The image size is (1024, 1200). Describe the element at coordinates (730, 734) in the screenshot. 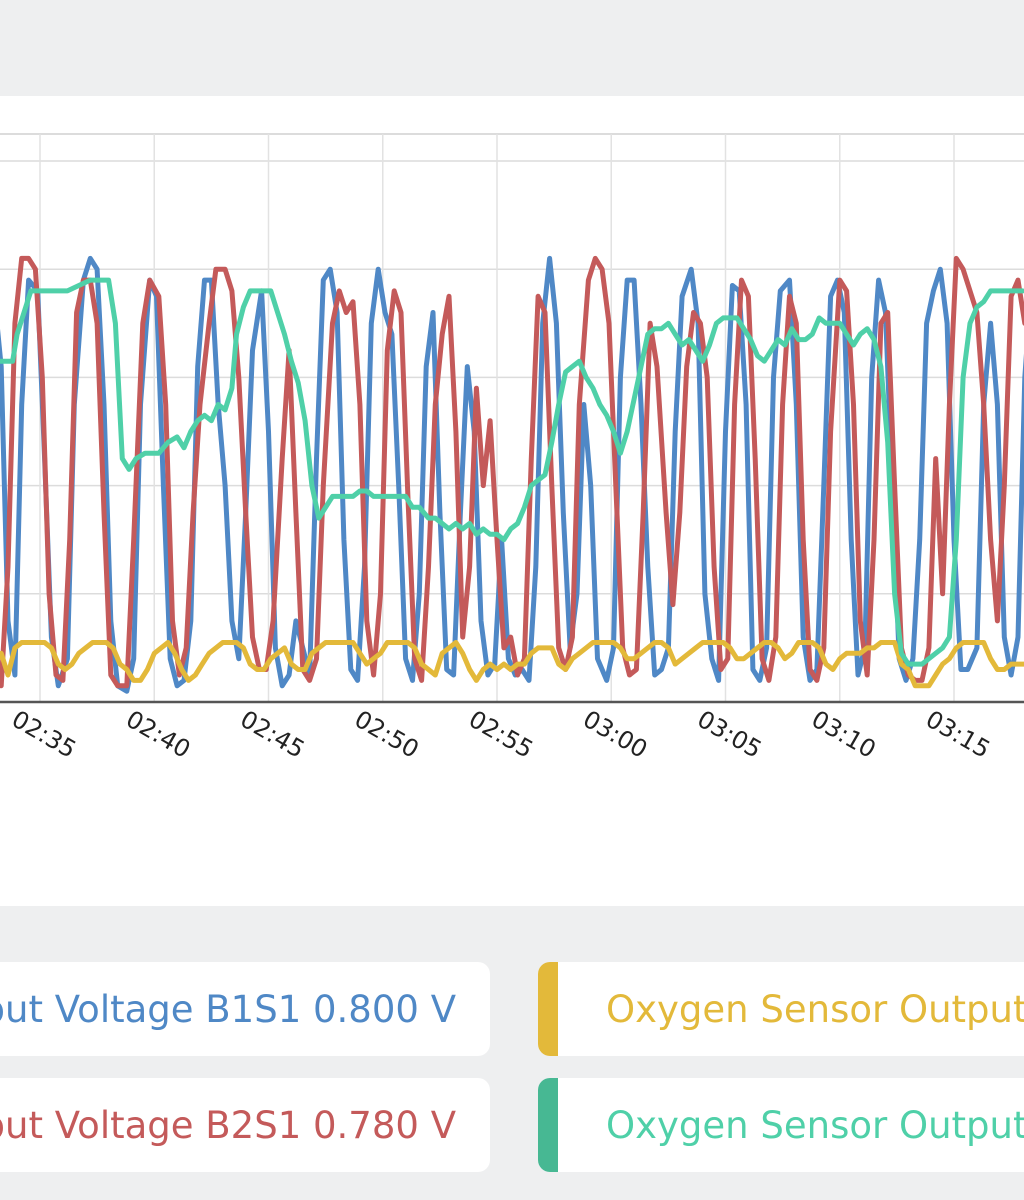

I see `x-tick-label: 03:05` at that location.